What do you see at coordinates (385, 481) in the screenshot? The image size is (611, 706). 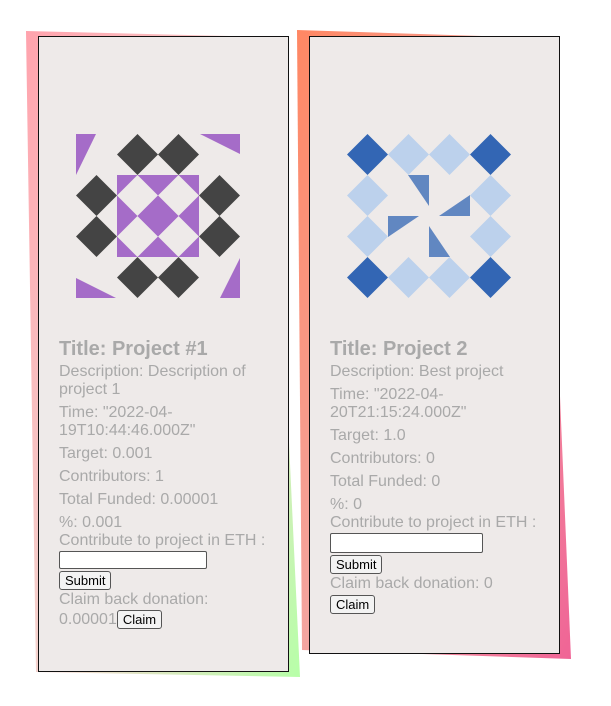 I see `project-total-funded: Total Funded: 0` at bounding box center [385, 481].